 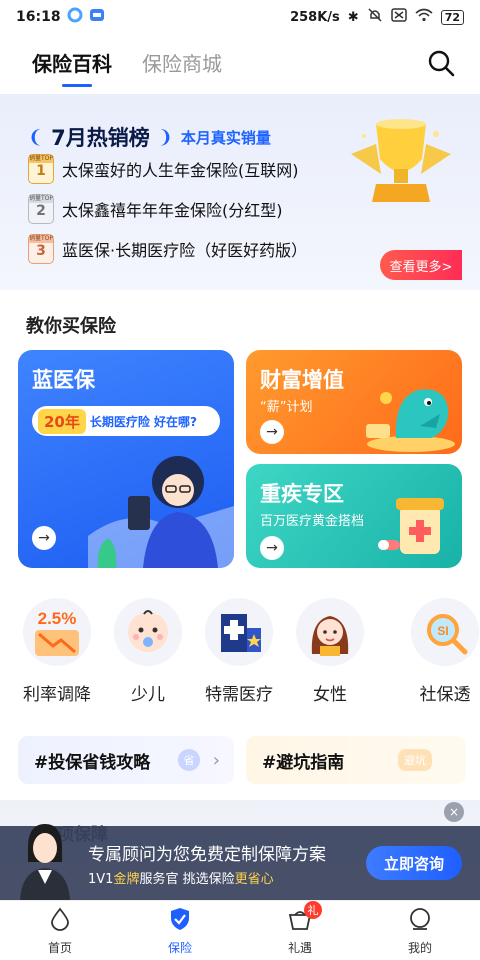 What do you see at coordinates (180, 170) in the screenshot?
I see `rank-item-name: 太保蛮好的人生年金保险(互联网)` at bounding box center [180, 170].